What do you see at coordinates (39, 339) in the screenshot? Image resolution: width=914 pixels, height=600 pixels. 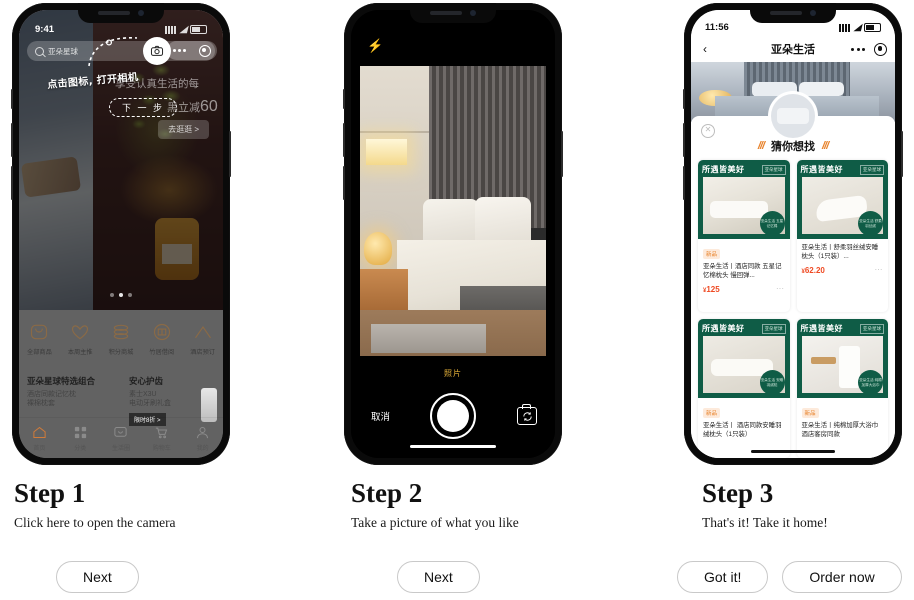 I see `quick-nav-all-products: 全部商品` at bounding box center [39, 339].